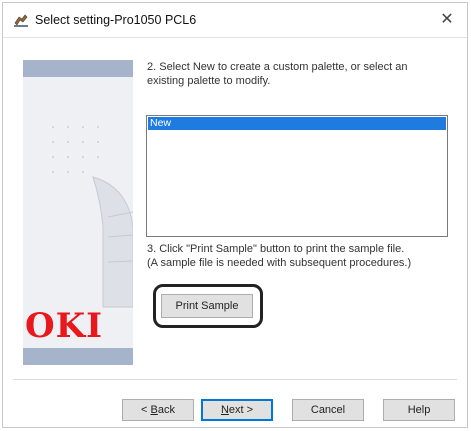 This screenshot has height=431, width=471. I want to click on cancel-button: Cancel, so click(328, 410).